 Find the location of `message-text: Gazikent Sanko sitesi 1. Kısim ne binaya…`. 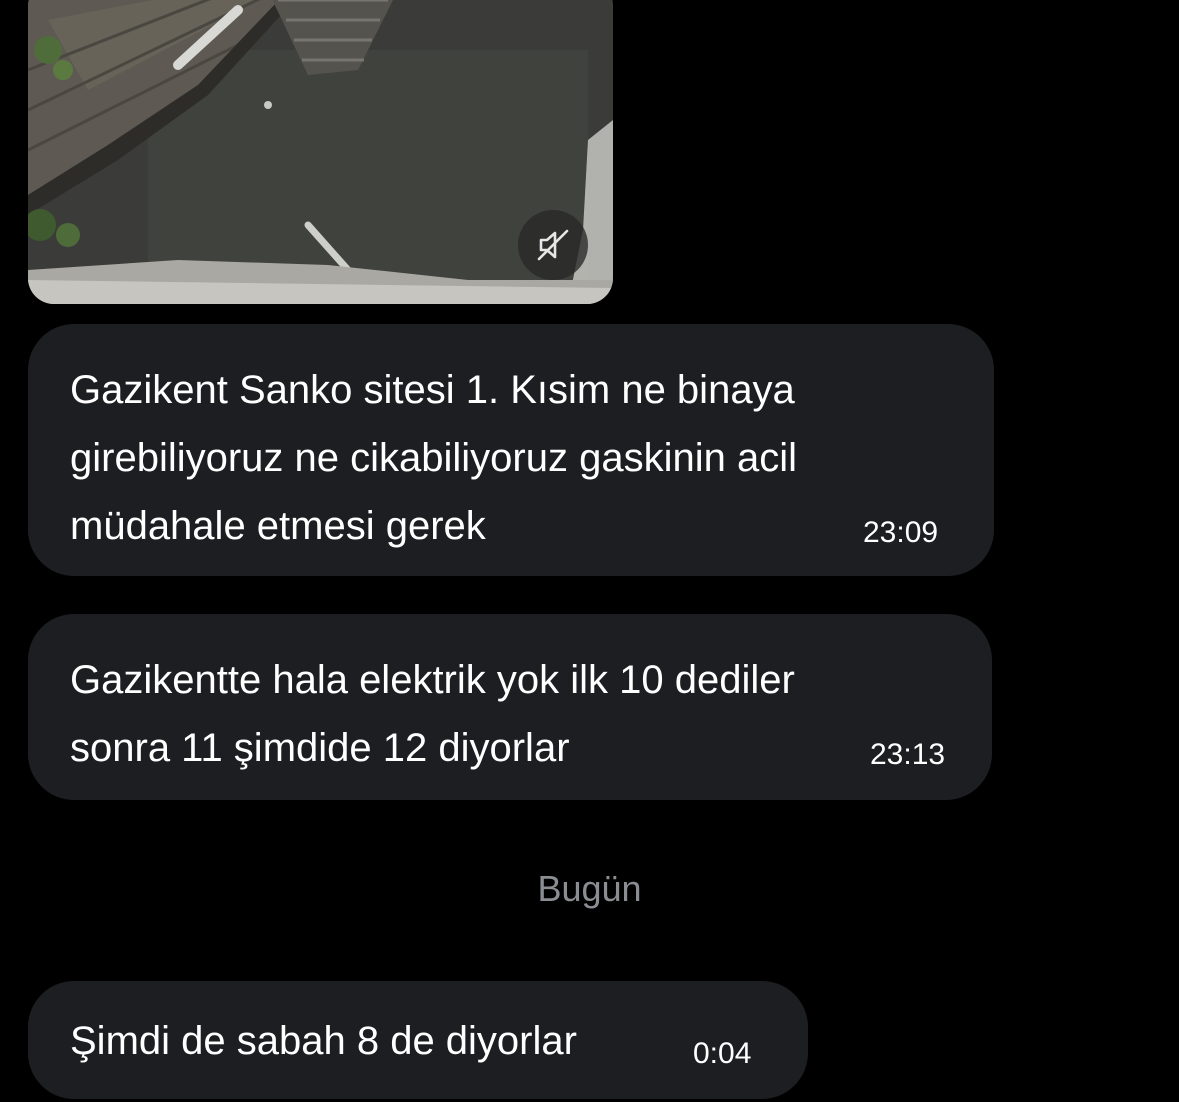

message-text: Gazikent Sanko sitesi 1. Kısim ne binaya… is located at coordinates (433, 458).